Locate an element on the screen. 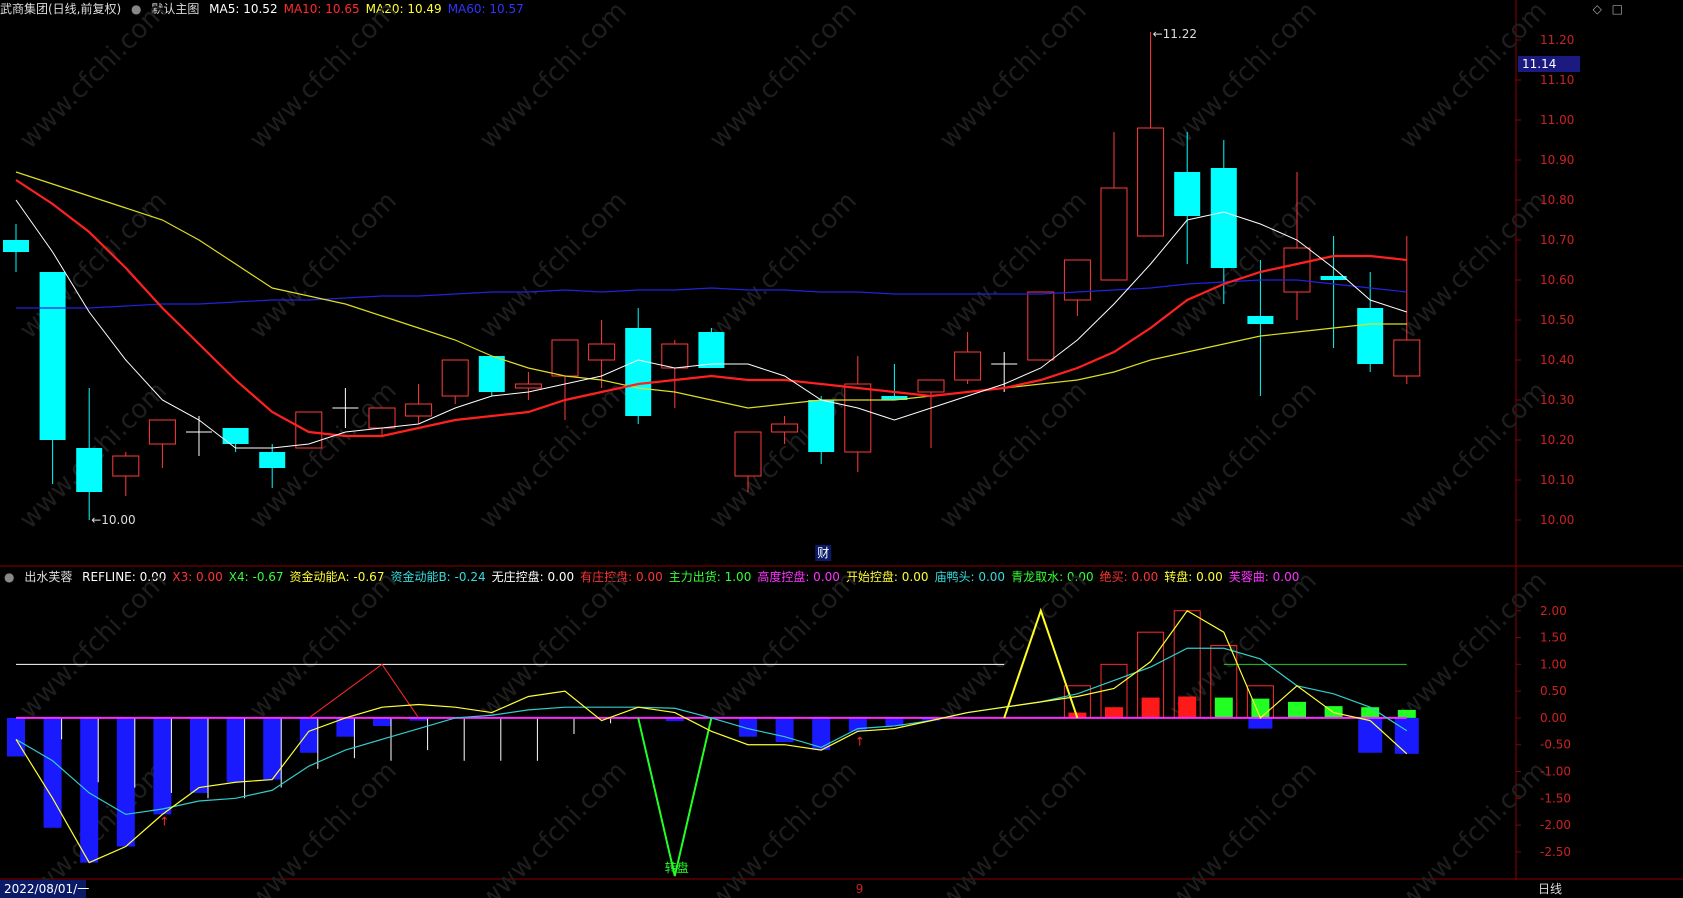 The width and height of the screenshot is (1683, 898). price-tick-label: 10.30 is located at coordinates (1557, 400).